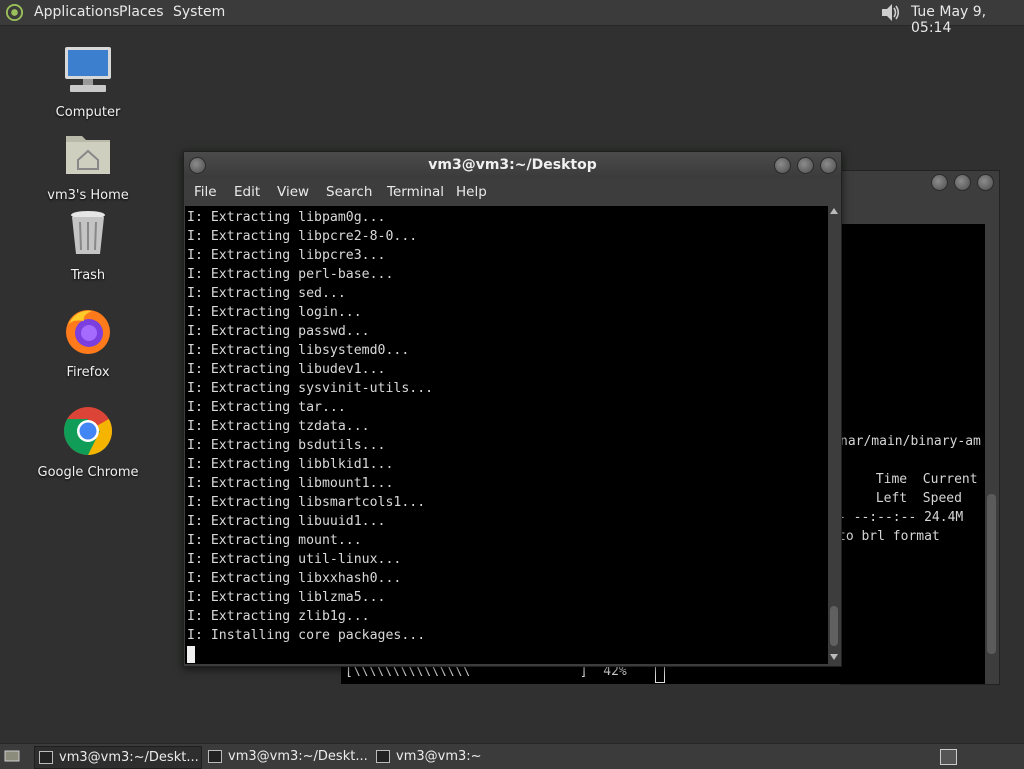 Image resolution: width=1024 pixels, height=769 pixels. What do you see at coordinates (310, 654) in the screenshot?
I see `terminal-cursor-line` at bounding box center [310, 654].